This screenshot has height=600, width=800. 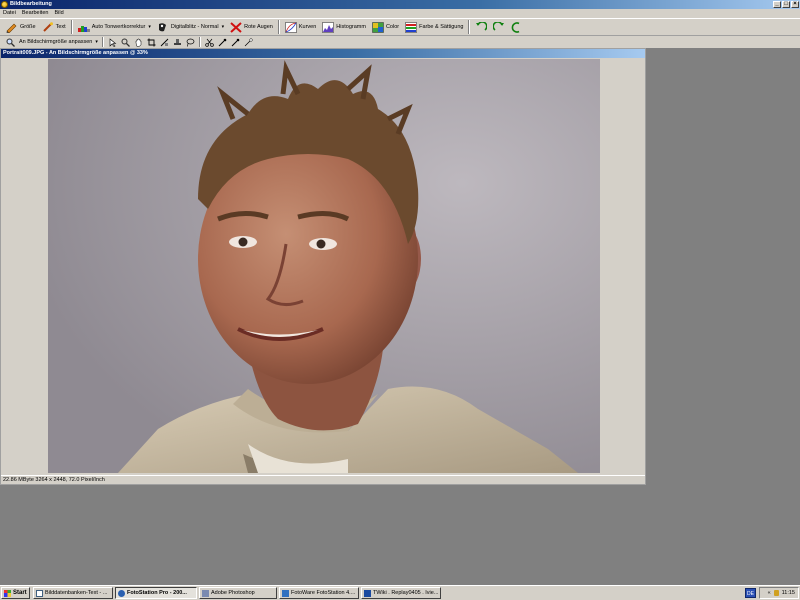 I want to click on zoom-select: An Bildschirmgröße anpassen ▾, so click(x=51, y=42).